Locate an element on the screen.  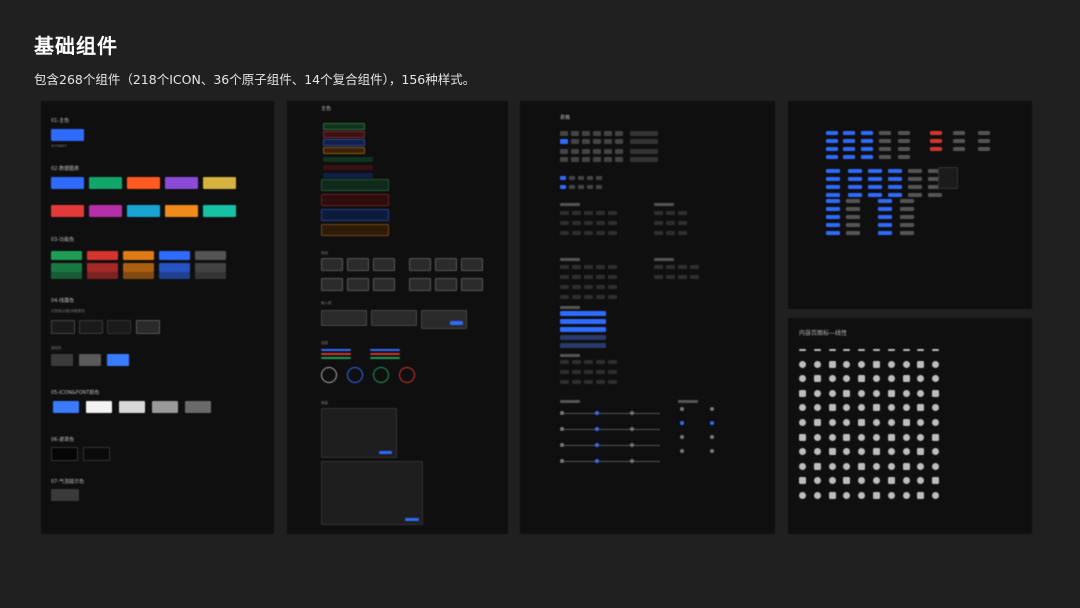
table-row is located at coordinates (583, 345).